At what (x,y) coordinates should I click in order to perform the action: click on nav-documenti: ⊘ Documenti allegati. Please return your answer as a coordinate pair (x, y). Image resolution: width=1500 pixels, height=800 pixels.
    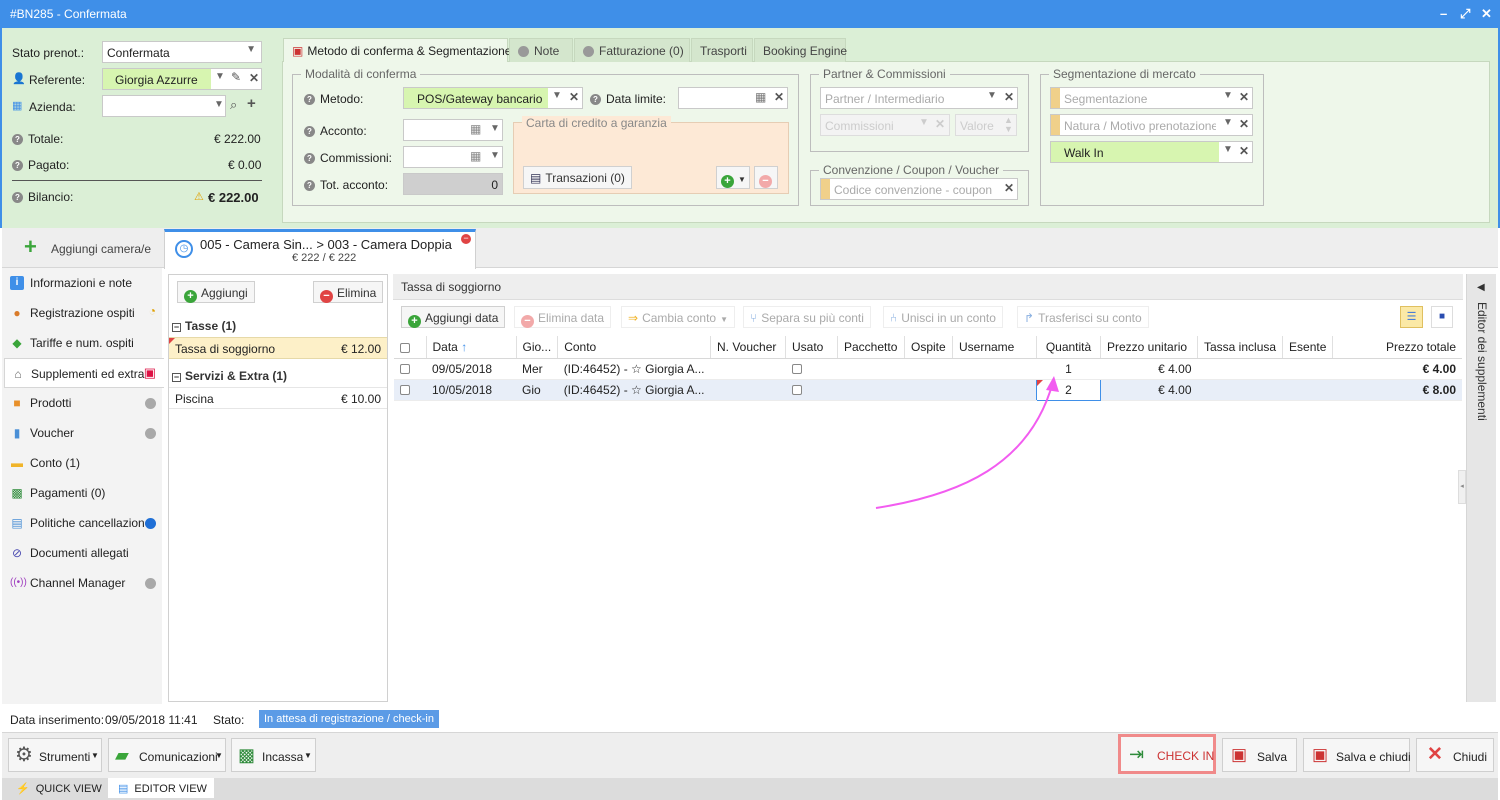
    Looking at the image, I should click on (83, 553).